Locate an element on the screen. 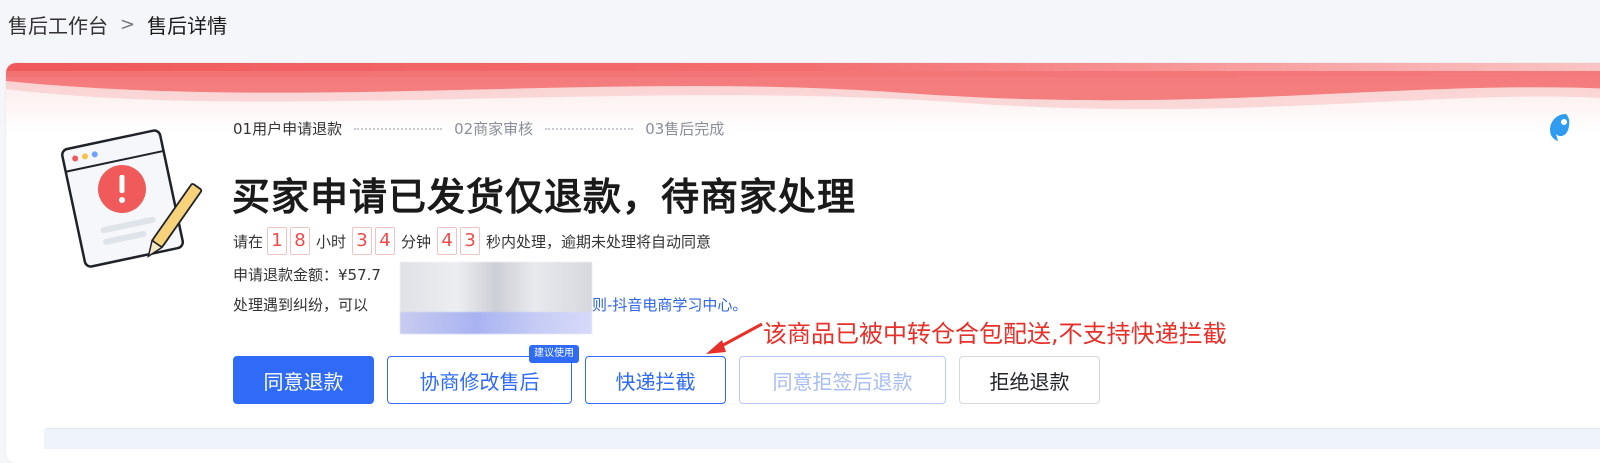  negotiate-button: 协商修改售后 建议使用 is located at coordinates (483, 374).